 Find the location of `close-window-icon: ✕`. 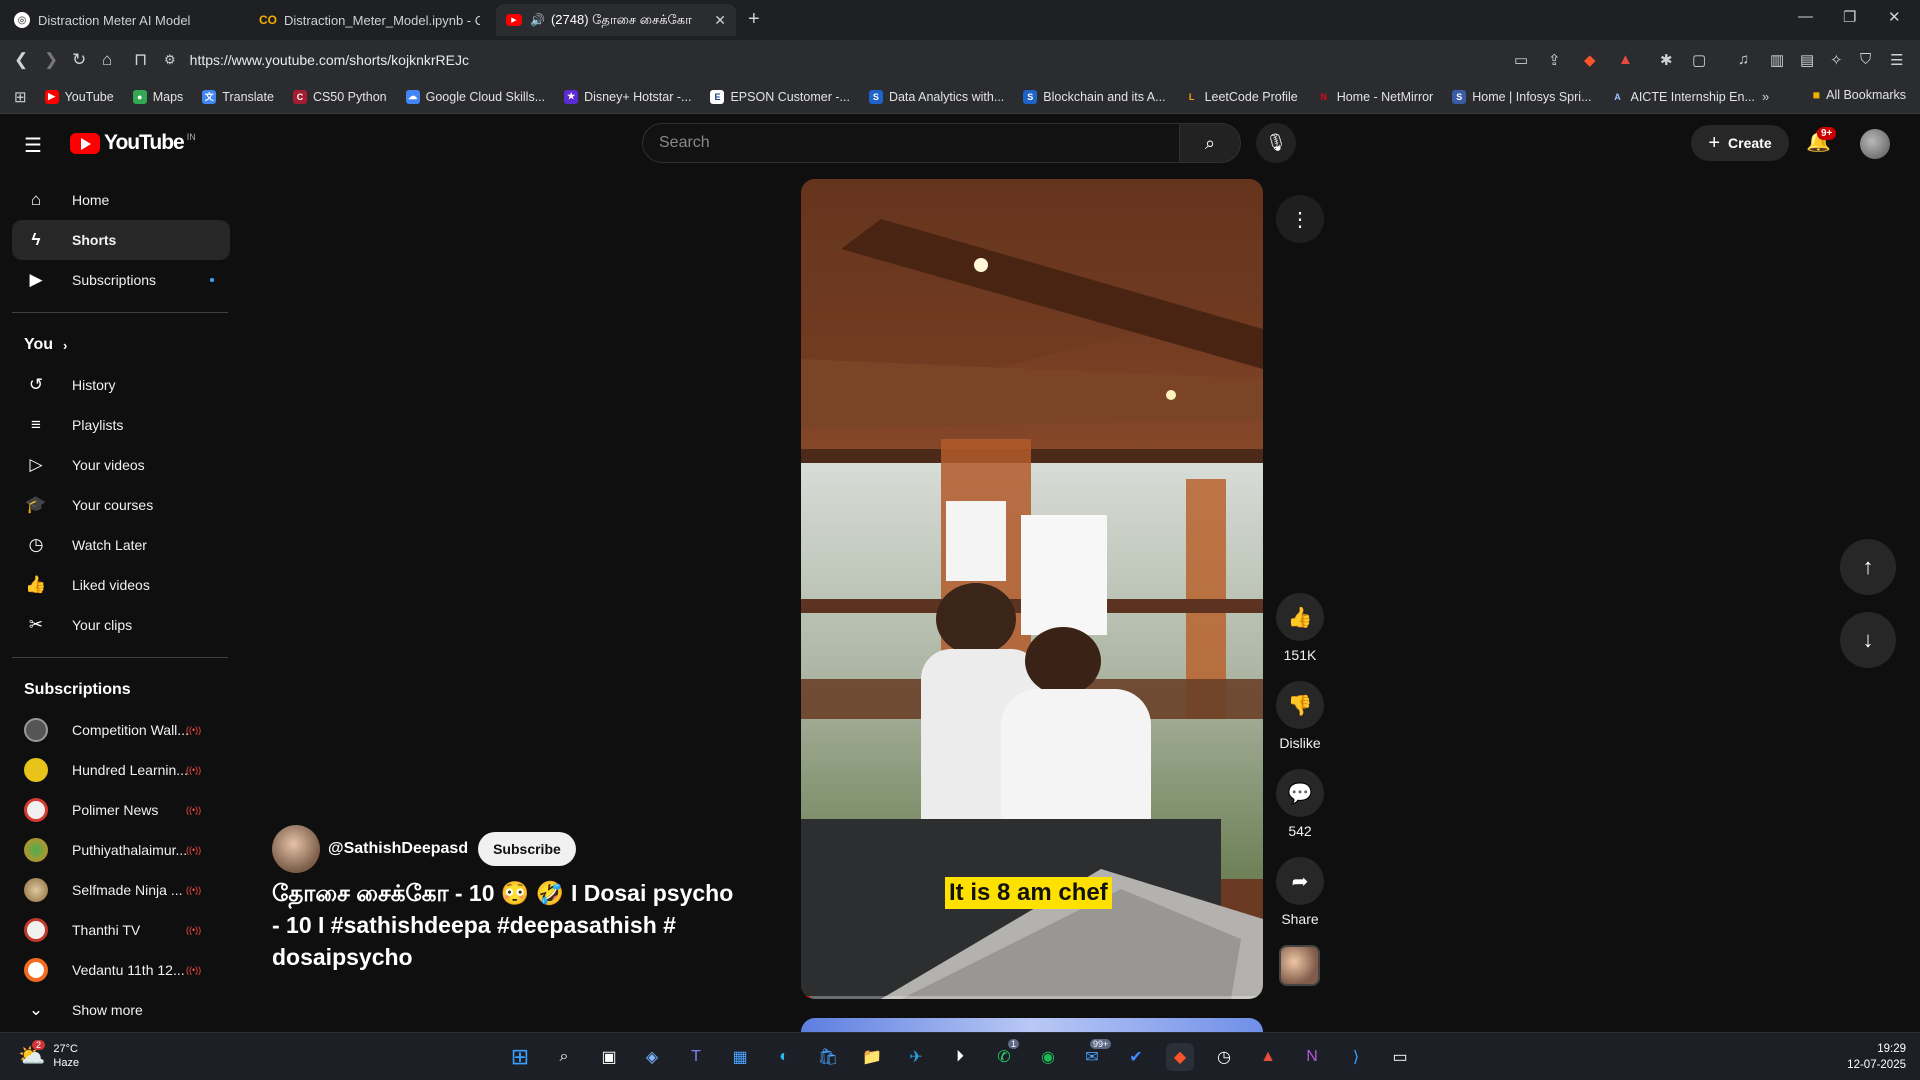

close-window-icon: ✕ is located at coordinates (1894, 17).